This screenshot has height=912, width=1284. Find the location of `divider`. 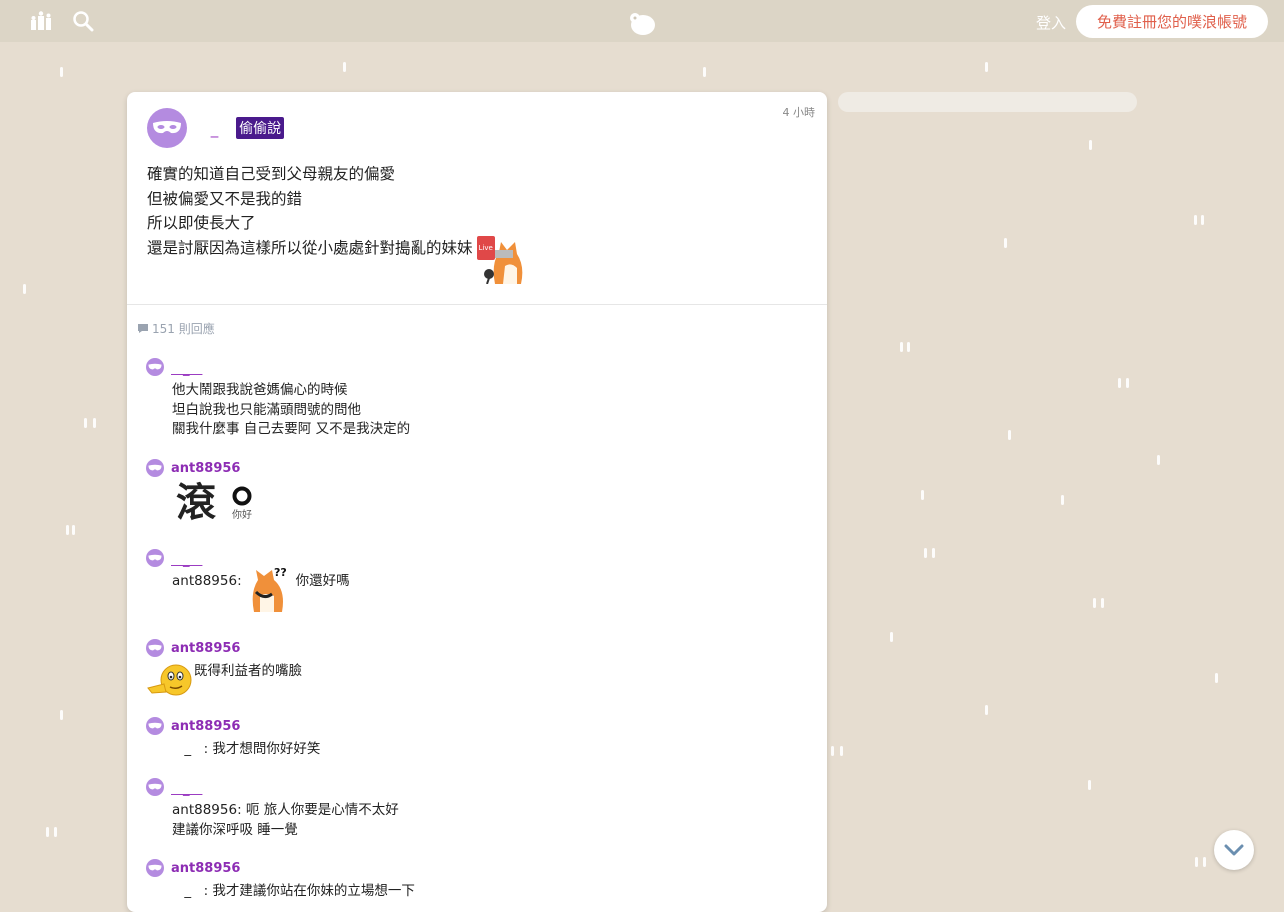

divider is located at coordinates (477, 304).